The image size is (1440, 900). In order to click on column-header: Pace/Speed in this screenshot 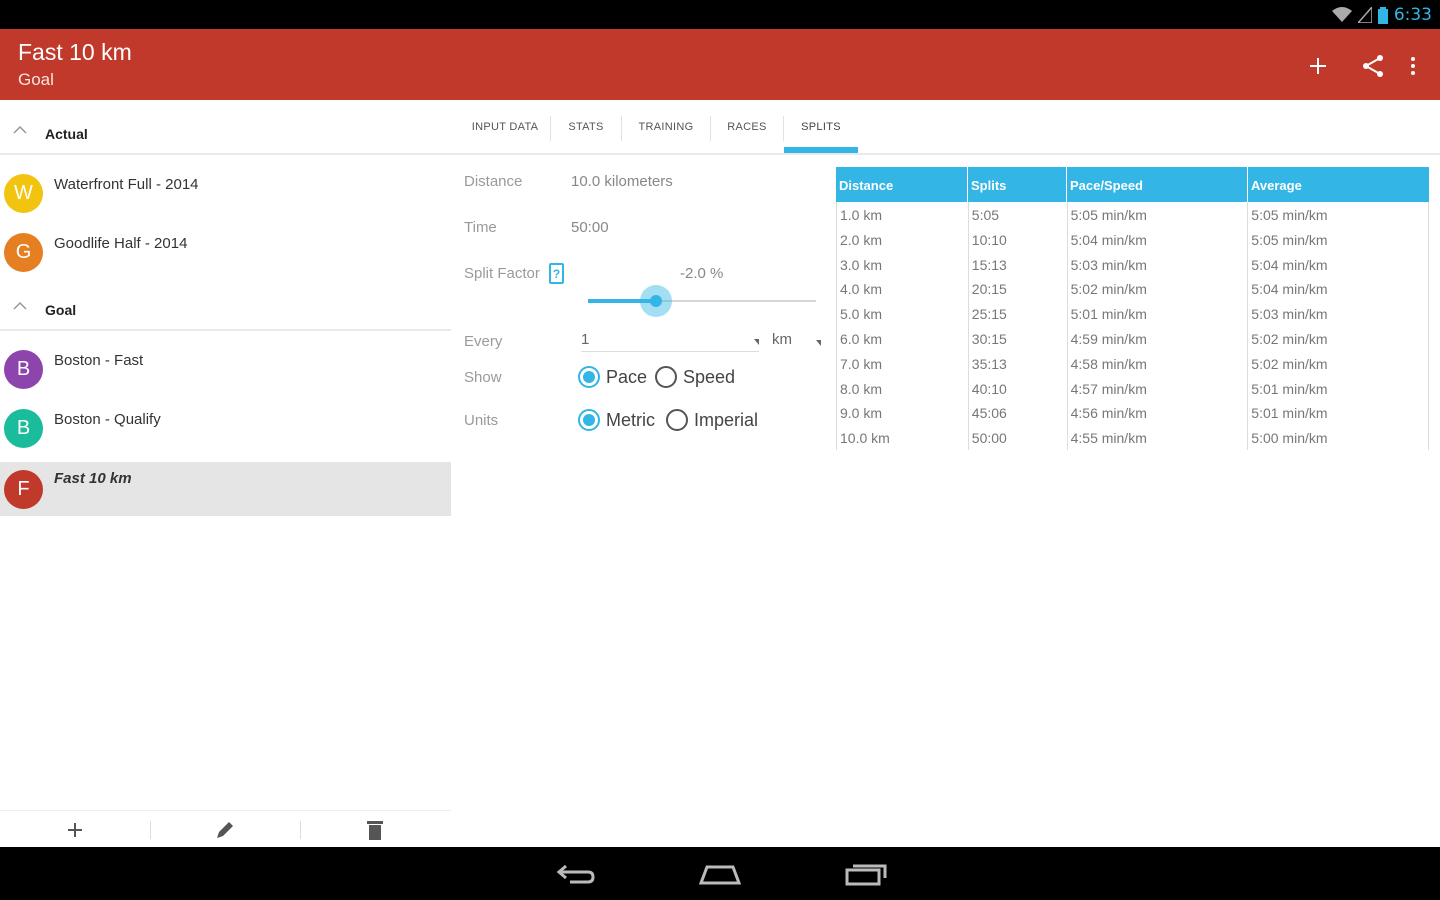, I will do `click(1157, 184)`.